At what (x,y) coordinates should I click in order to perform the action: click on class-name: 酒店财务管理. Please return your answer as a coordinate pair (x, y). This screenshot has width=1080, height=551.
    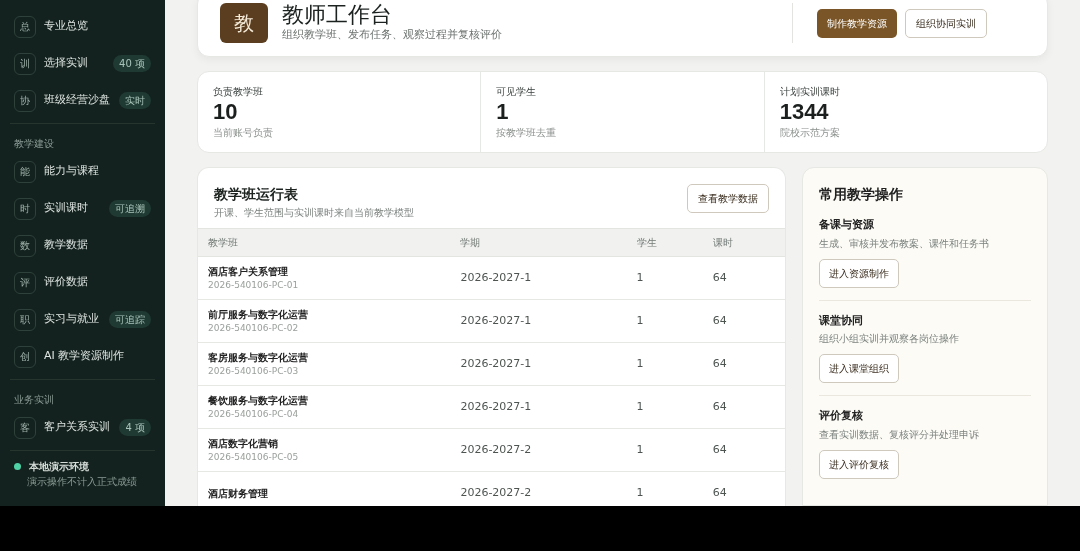
    Looking at the image, I should click on (238, 493).